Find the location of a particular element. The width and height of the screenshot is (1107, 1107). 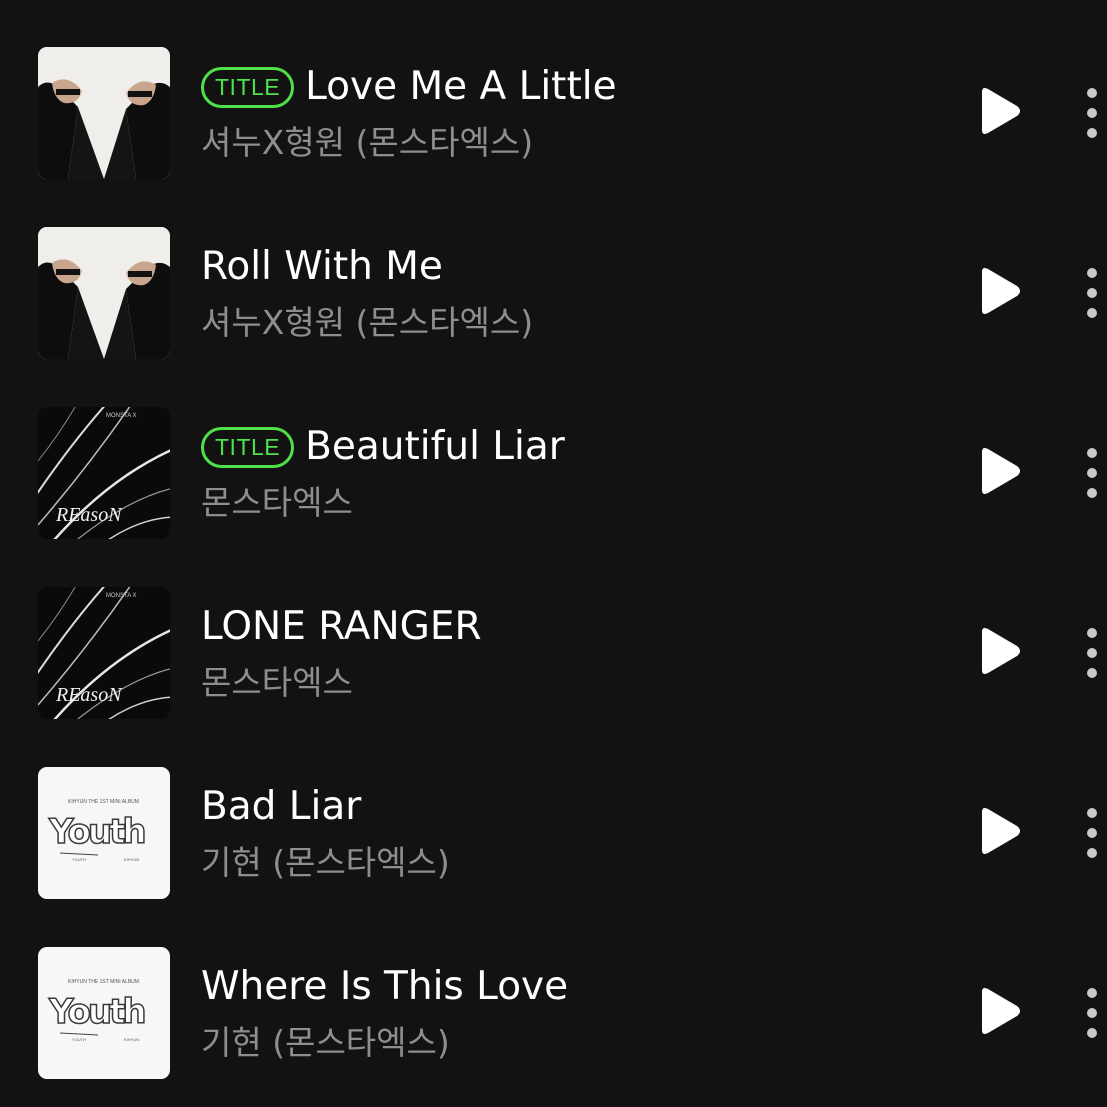

title-line: Bad Liar is located at coordinates (281, 807).